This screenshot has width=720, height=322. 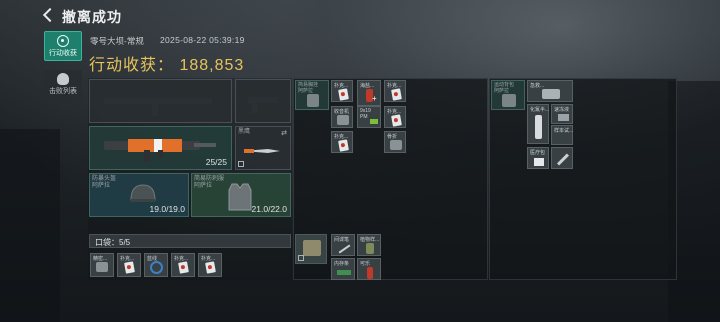 I want to click on armor-label: 简易防刺服 阿萨拉, so click(x=209, y=182).